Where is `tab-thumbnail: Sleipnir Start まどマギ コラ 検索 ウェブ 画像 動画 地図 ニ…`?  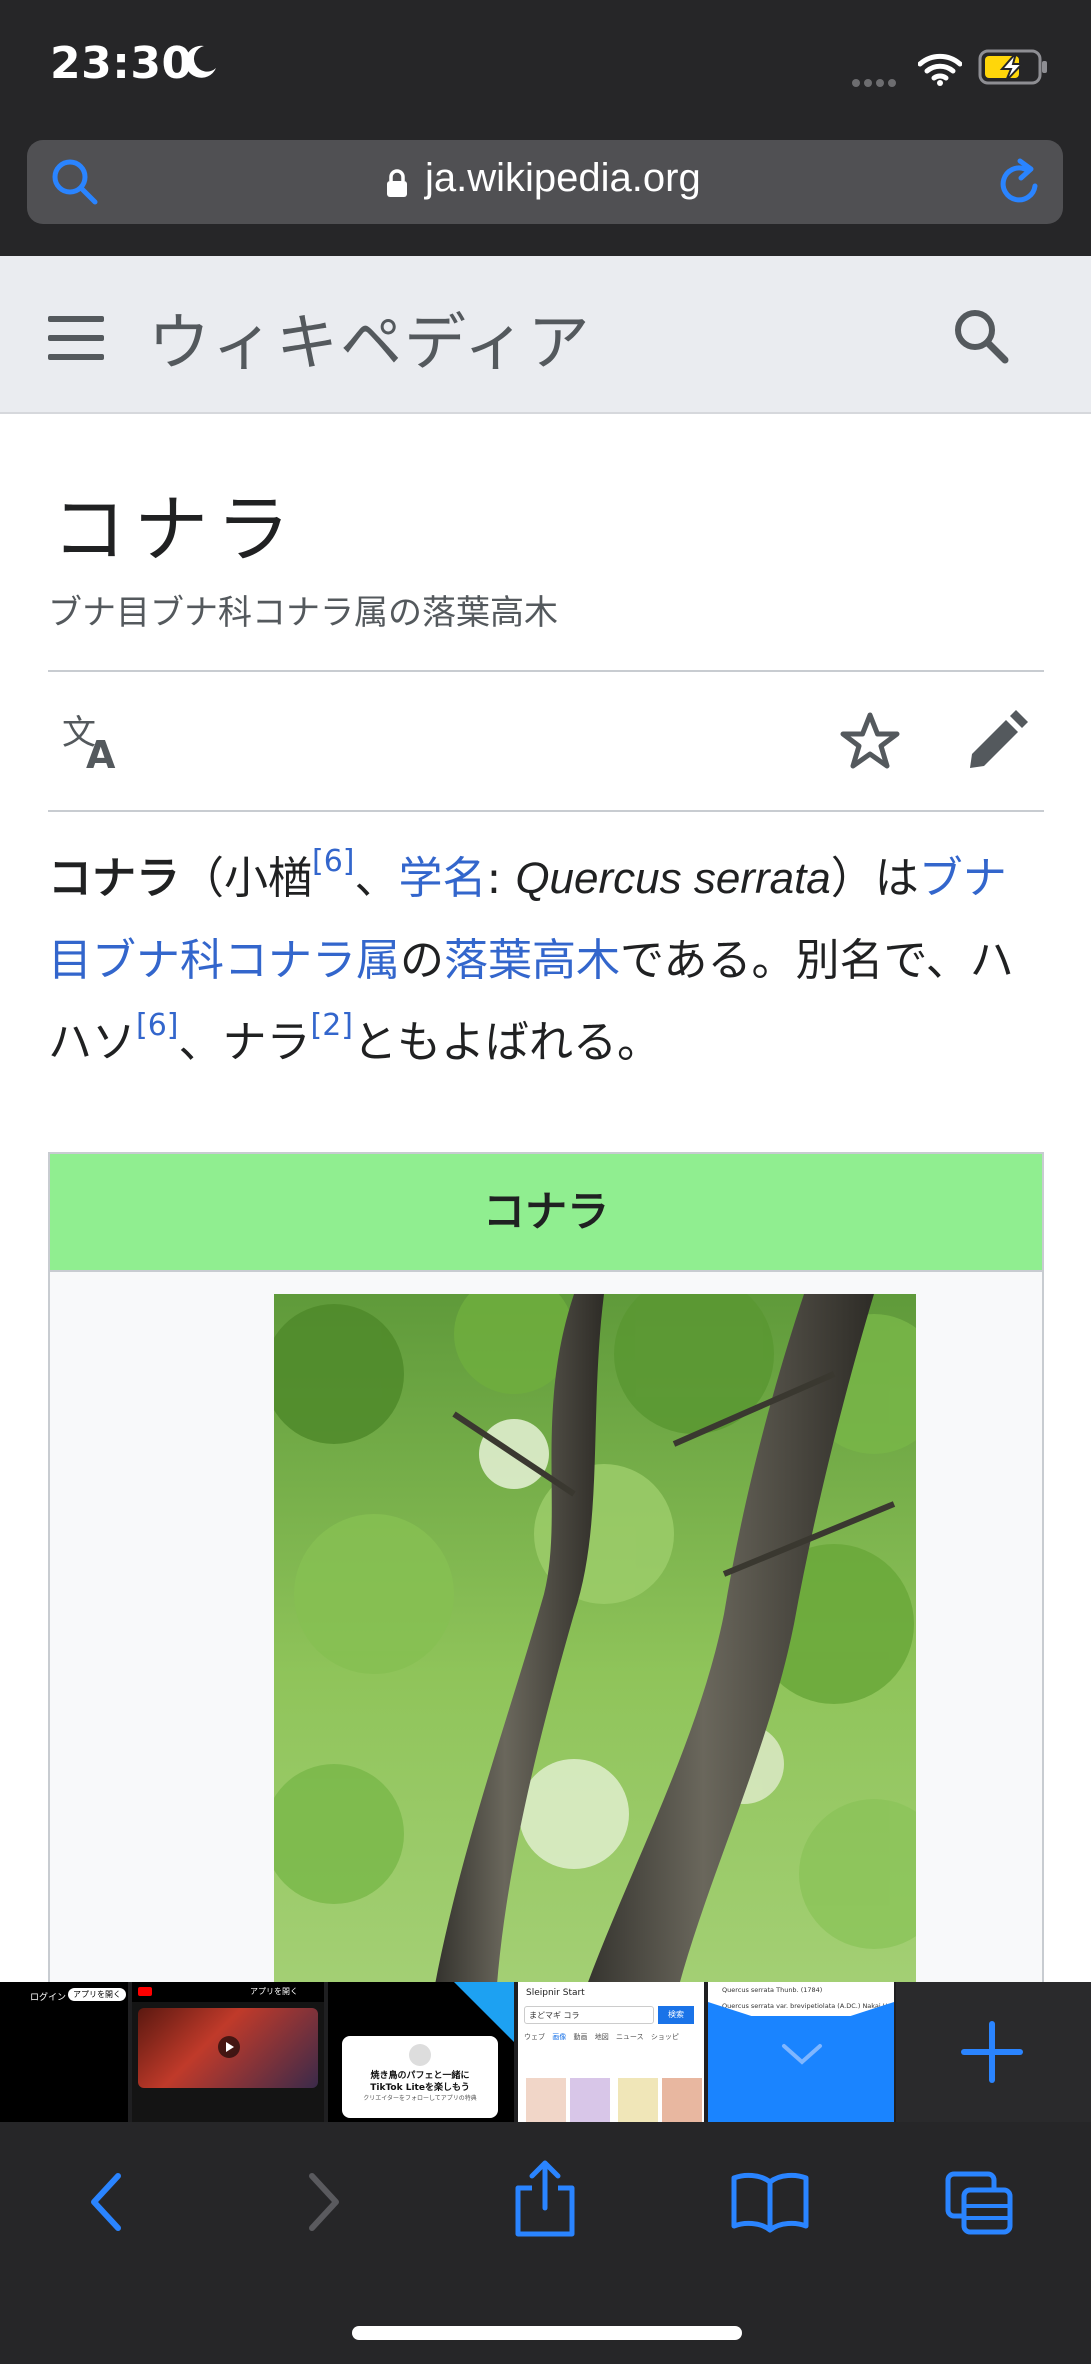
tab-thumbnail: Sleipnir Start まどマギ コラ 検索 ウェブ 画像 動画 地図 ニ… is located at coordinates (613, 2052).